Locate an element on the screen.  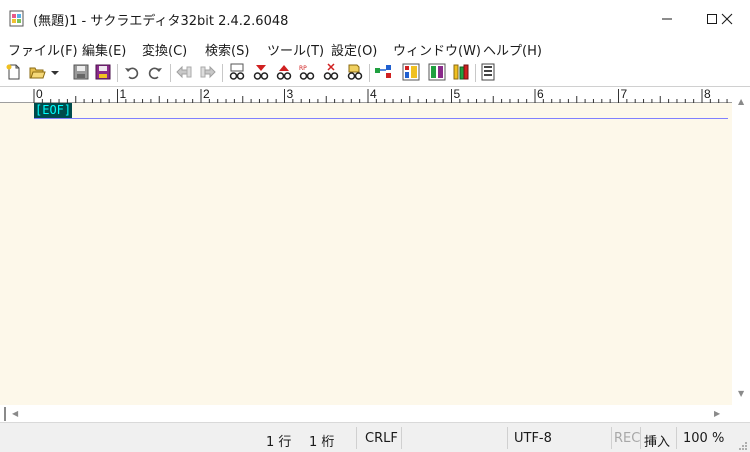
scroll-down-icon: ▼ is located at coordinates (741, 393).